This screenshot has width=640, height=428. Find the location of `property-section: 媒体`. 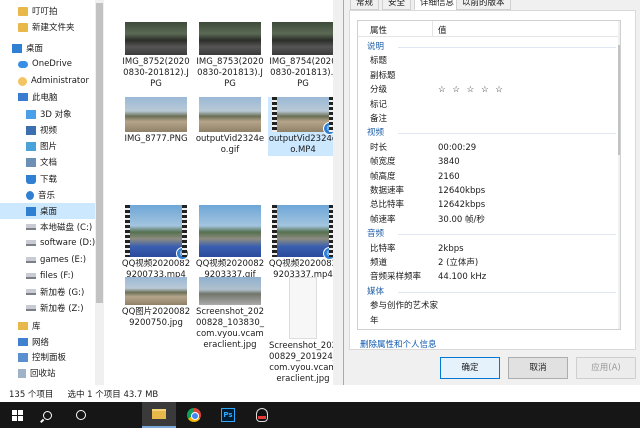

property-section: 媒体 is located at coordinates (489, 292).